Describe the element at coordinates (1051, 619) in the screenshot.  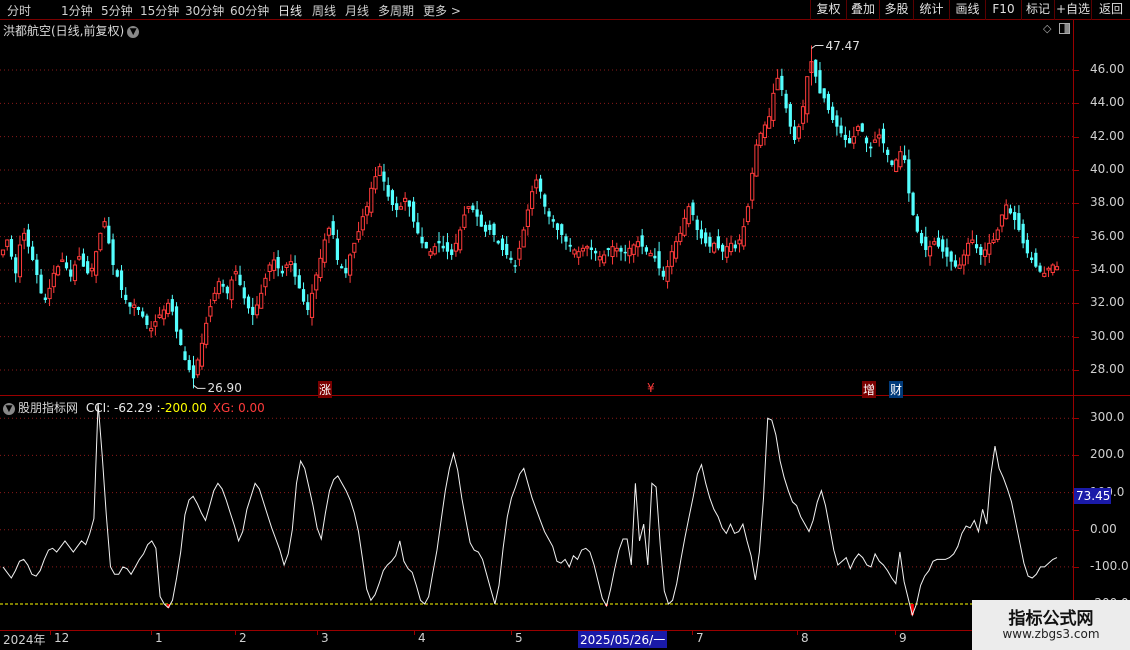
I see `watermark-title: 指标公式网` at that location.